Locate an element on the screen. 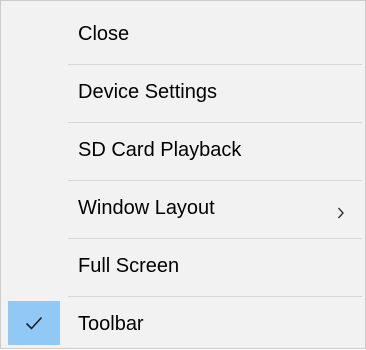  menu-item-device-settings: Device Settings is located at coordinates (185, 92).